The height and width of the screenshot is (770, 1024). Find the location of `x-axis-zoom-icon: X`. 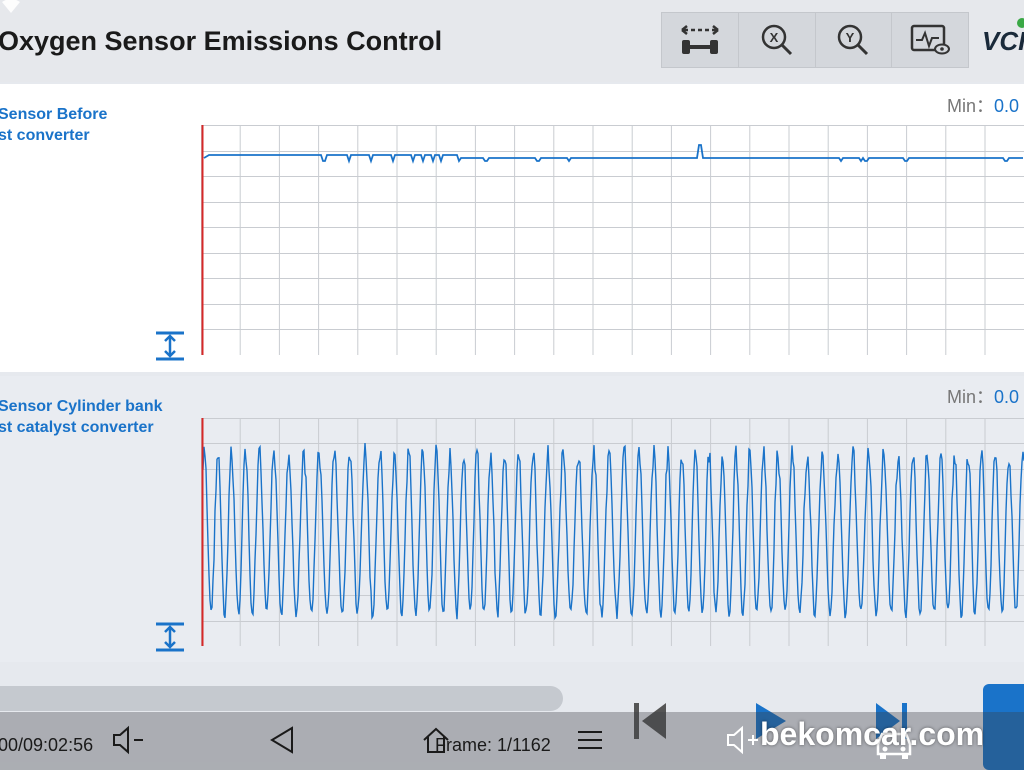

x-axis-zoom-icon: X is located at coordinates (776, 40).